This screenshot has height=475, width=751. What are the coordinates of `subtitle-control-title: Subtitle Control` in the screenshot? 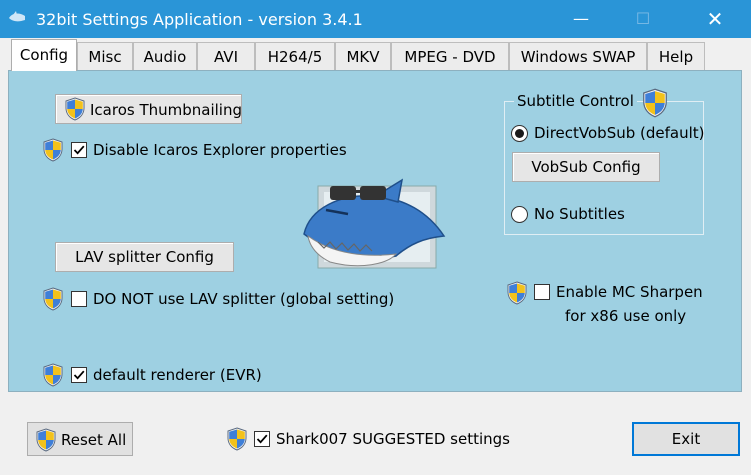 It's located at (575, 101).